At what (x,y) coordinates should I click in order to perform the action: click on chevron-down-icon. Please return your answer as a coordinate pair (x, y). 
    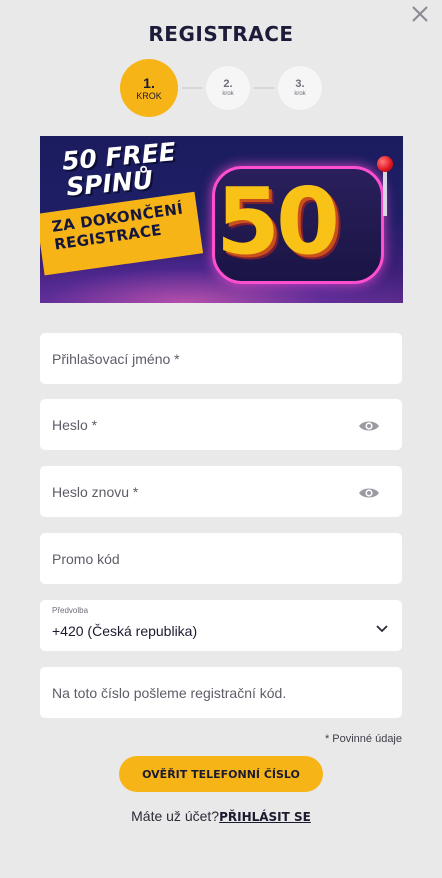
    Looking at the image, I should click on (382, 626).